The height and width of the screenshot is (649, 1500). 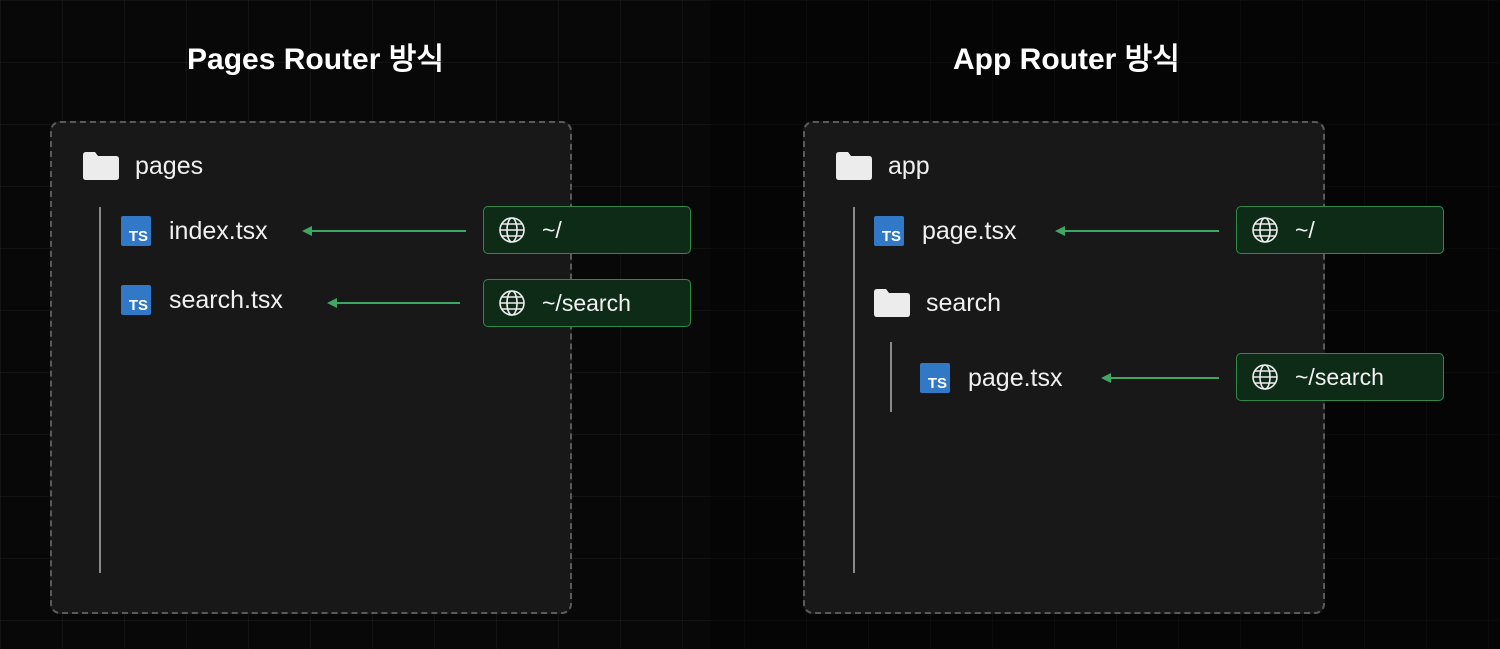 I want to click on folder-search: search, so click(x=937, y=303).